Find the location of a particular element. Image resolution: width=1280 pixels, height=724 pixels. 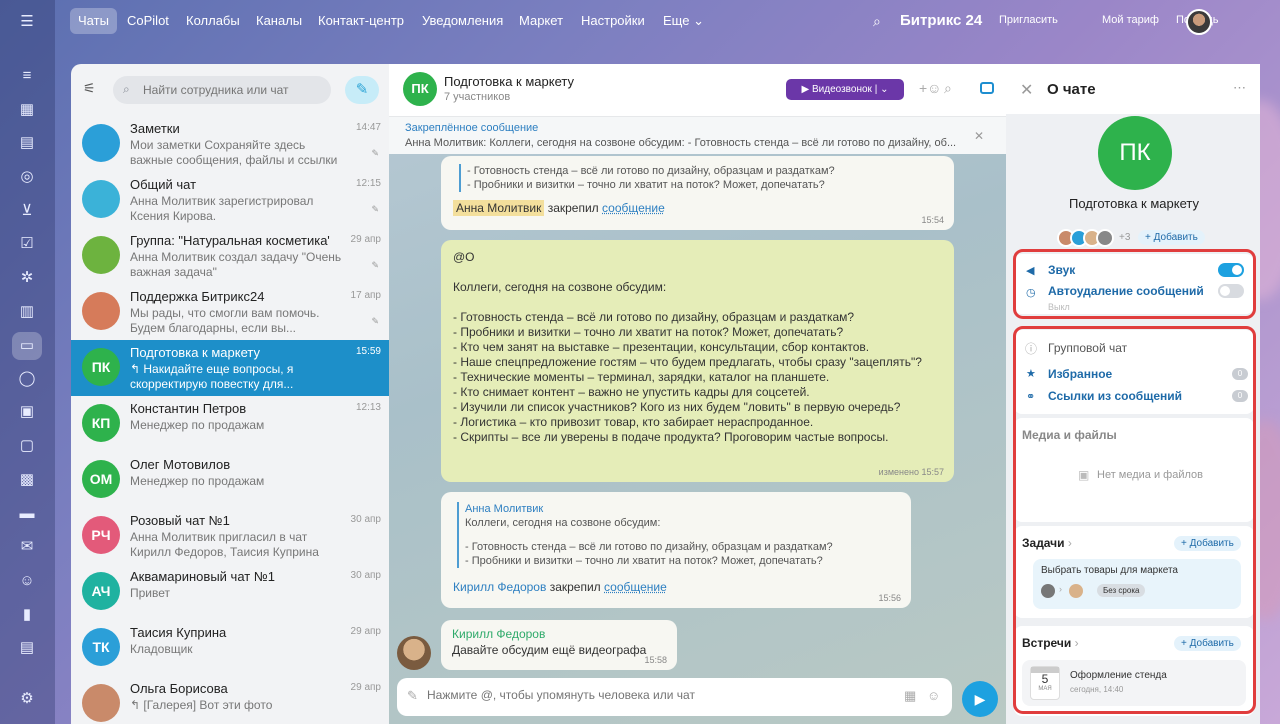

nav-more: Еще ⌄ is located at coordinates (683, 21).